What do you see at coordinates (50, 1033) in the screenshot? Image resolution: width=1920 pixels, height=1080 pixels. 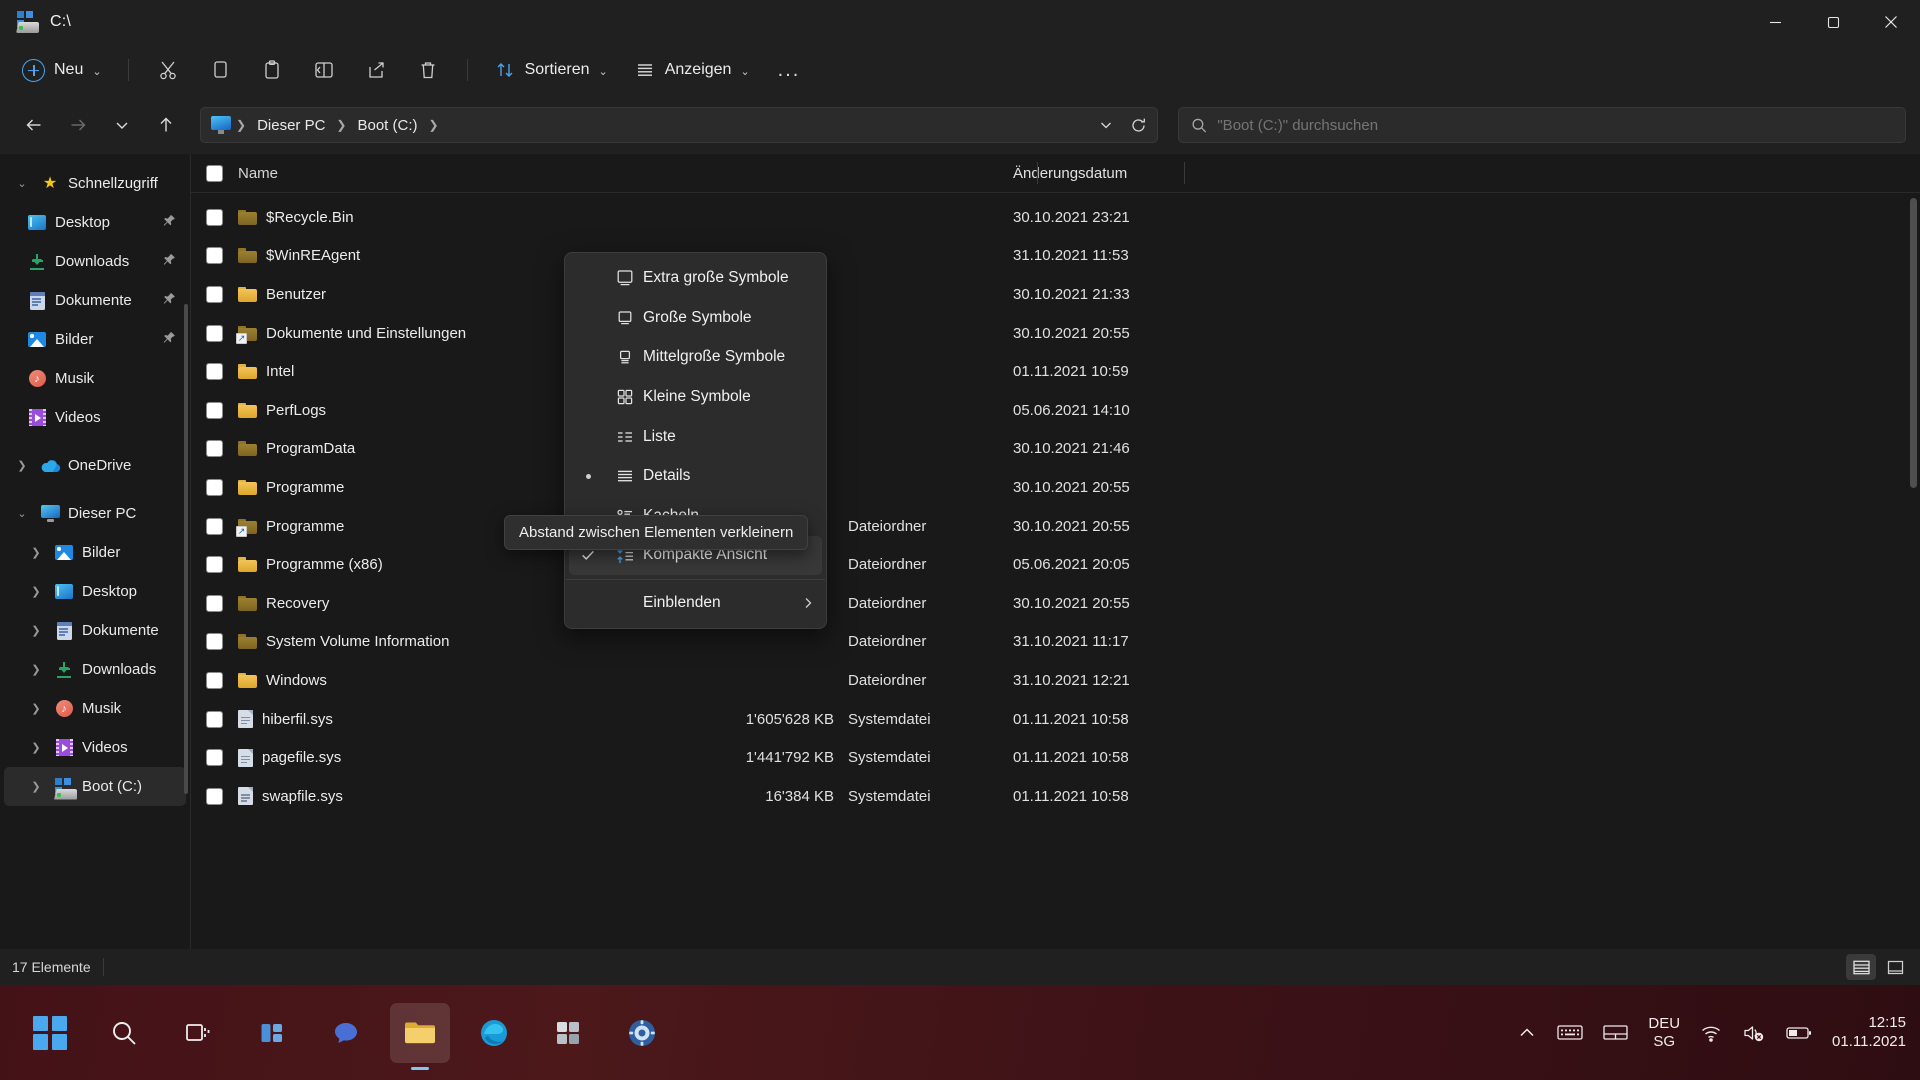 I see `start-button` at bounding box center [50, 1033].